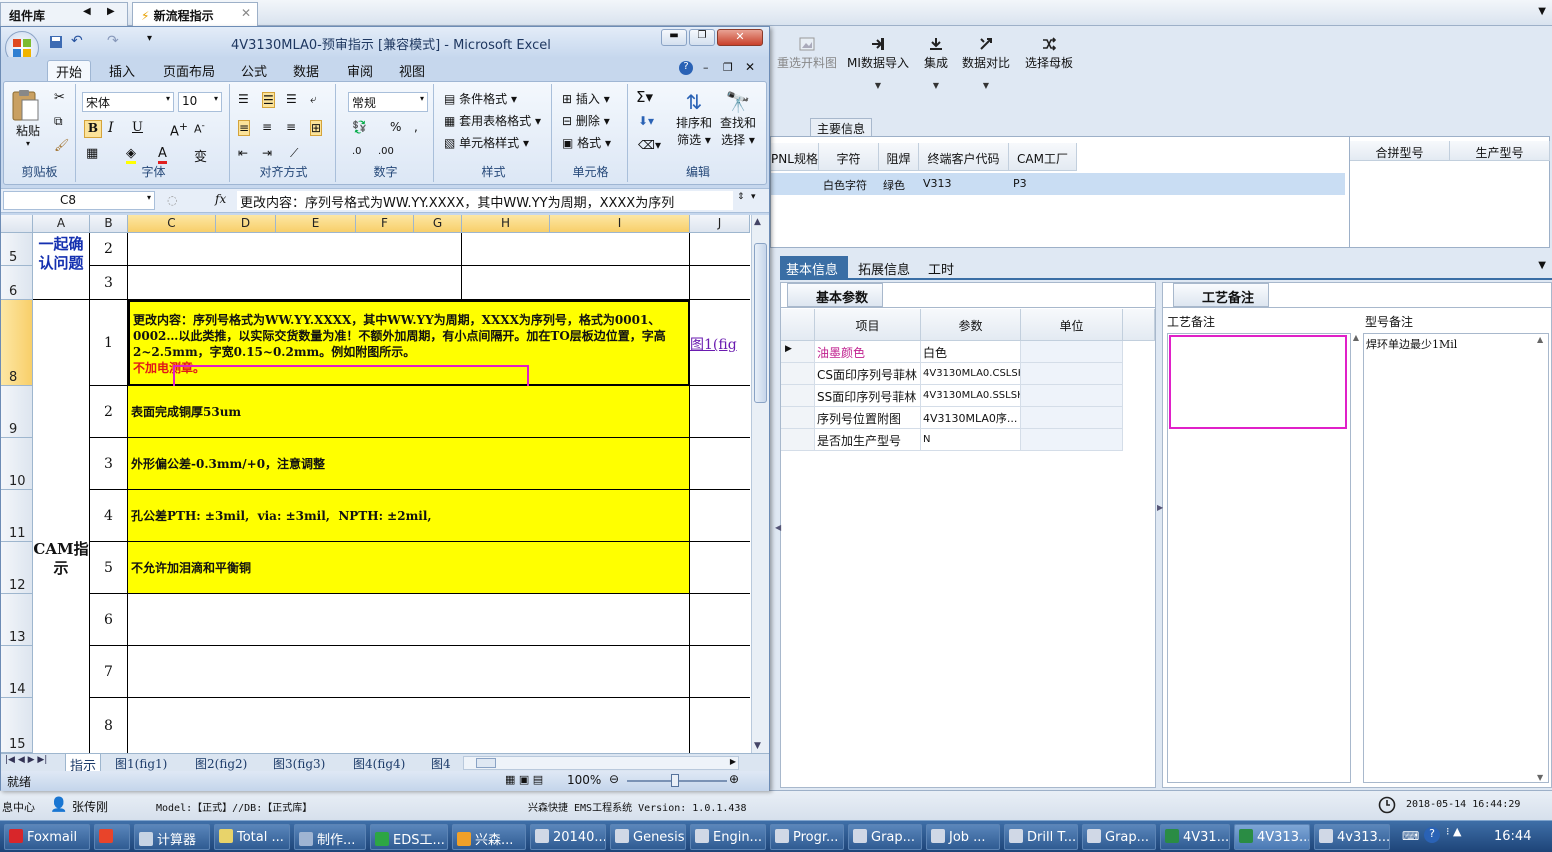 The height and width of the screenshot is (852, 1552). I want to click on col-header: 合拼型号, so click(1400, 151).